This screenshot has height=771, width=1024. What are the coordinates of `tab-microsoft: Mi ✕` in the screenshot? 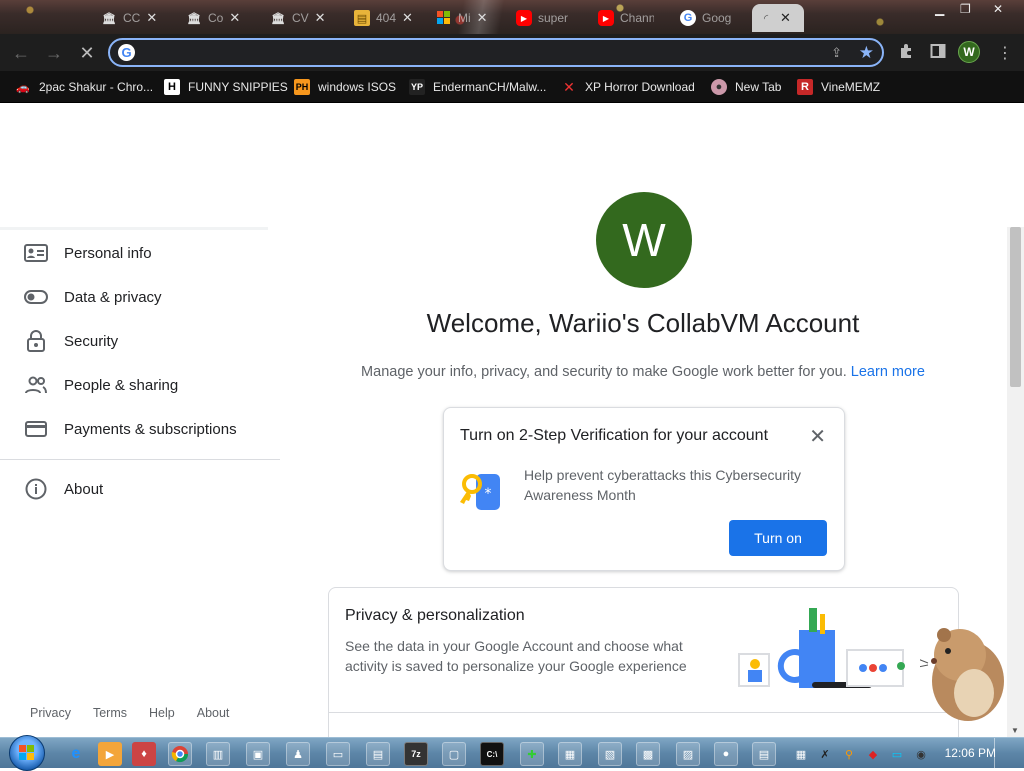 It's located at (462, 18).